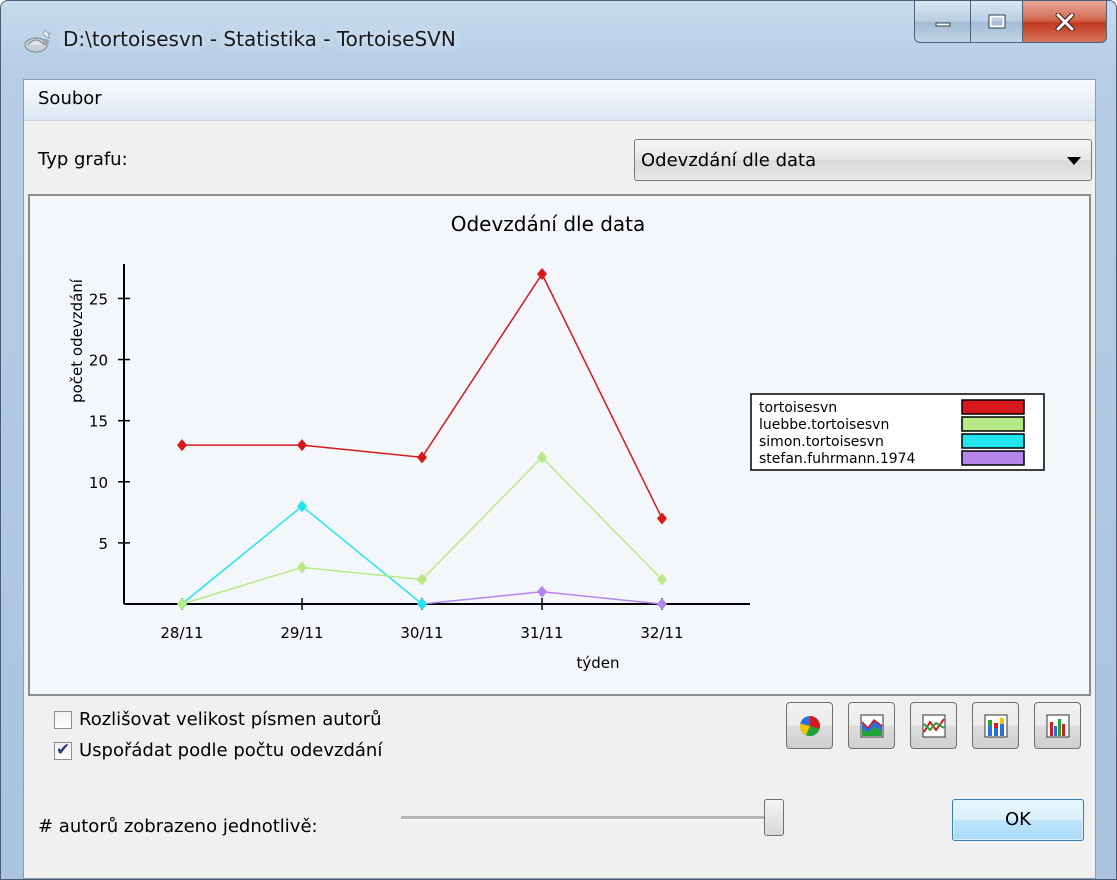 This screenshot has height=880, width=1117. I want to click on pie-chart-button, so click(809, 725).